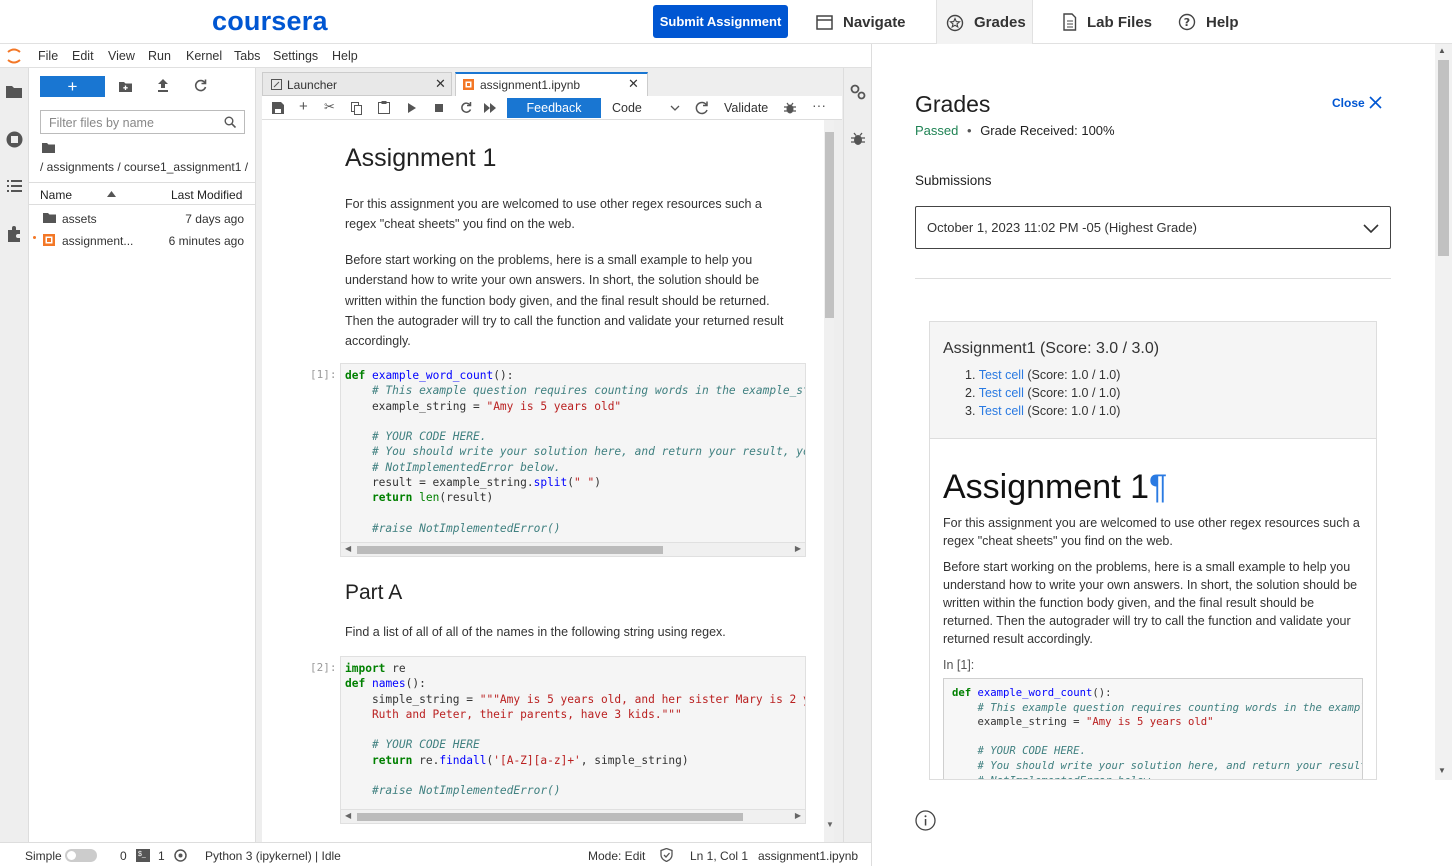 This screenshot has width=1452, height=866. What do you see at coordinates (925, 820) in the screenshot?
I see `info-icon` at bounding box center [925, 820].